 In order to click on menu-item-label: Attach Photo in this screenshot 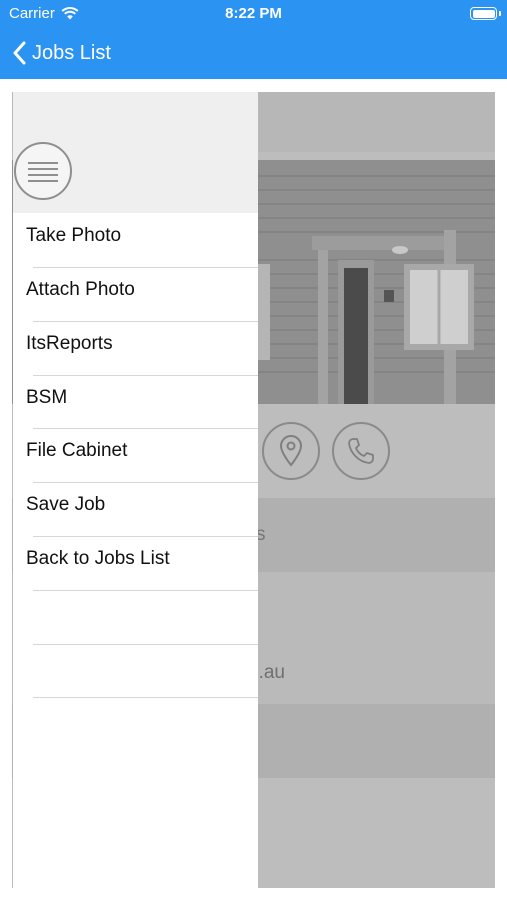, I will do `click(80, 289)`.